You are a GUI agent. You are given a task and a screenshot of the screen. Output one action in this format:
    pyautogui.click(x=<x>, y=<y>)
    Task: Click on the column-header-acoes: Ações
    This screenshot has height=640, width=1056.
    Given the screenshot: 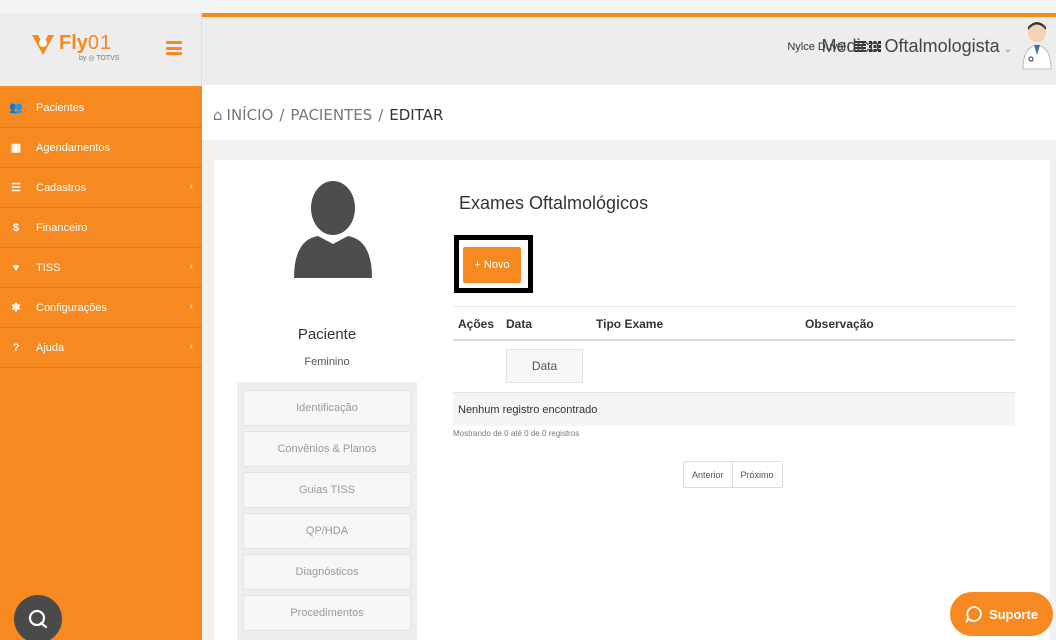 What is the action you would take?
    pyautogui.click(x=476, y=324)
    